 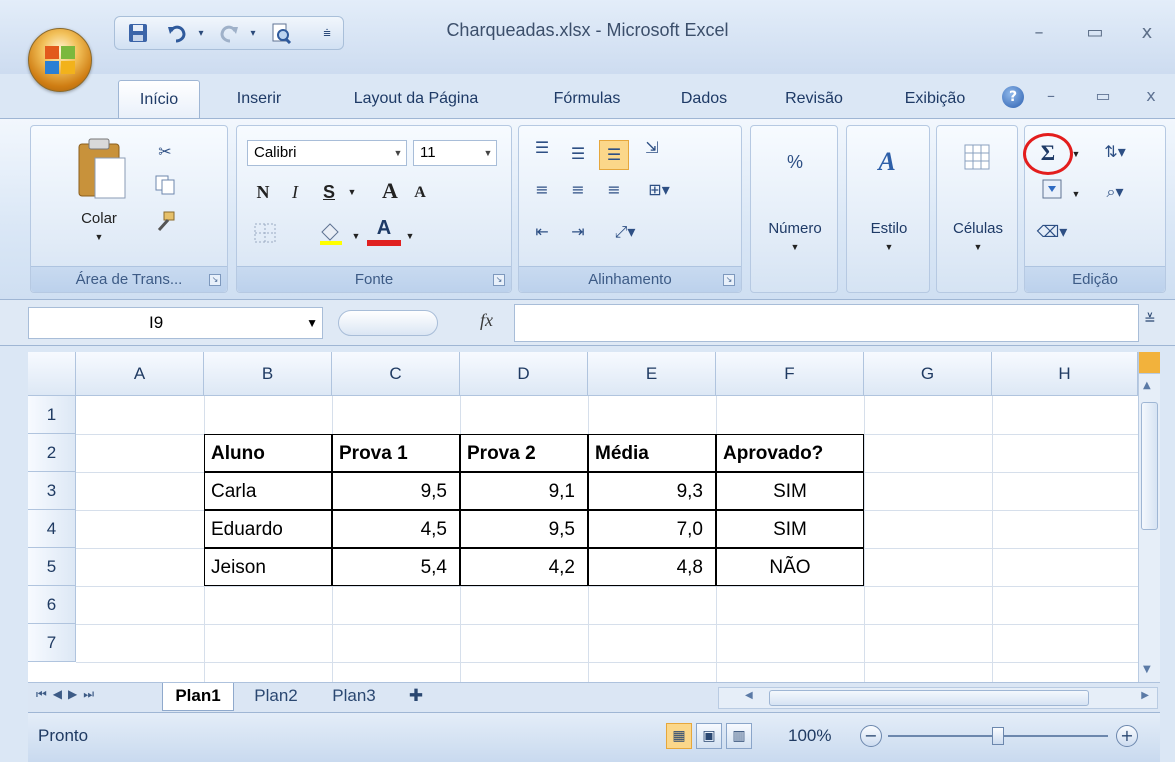 I want to click on table-cell: SIM, so click(x=790, y=529).